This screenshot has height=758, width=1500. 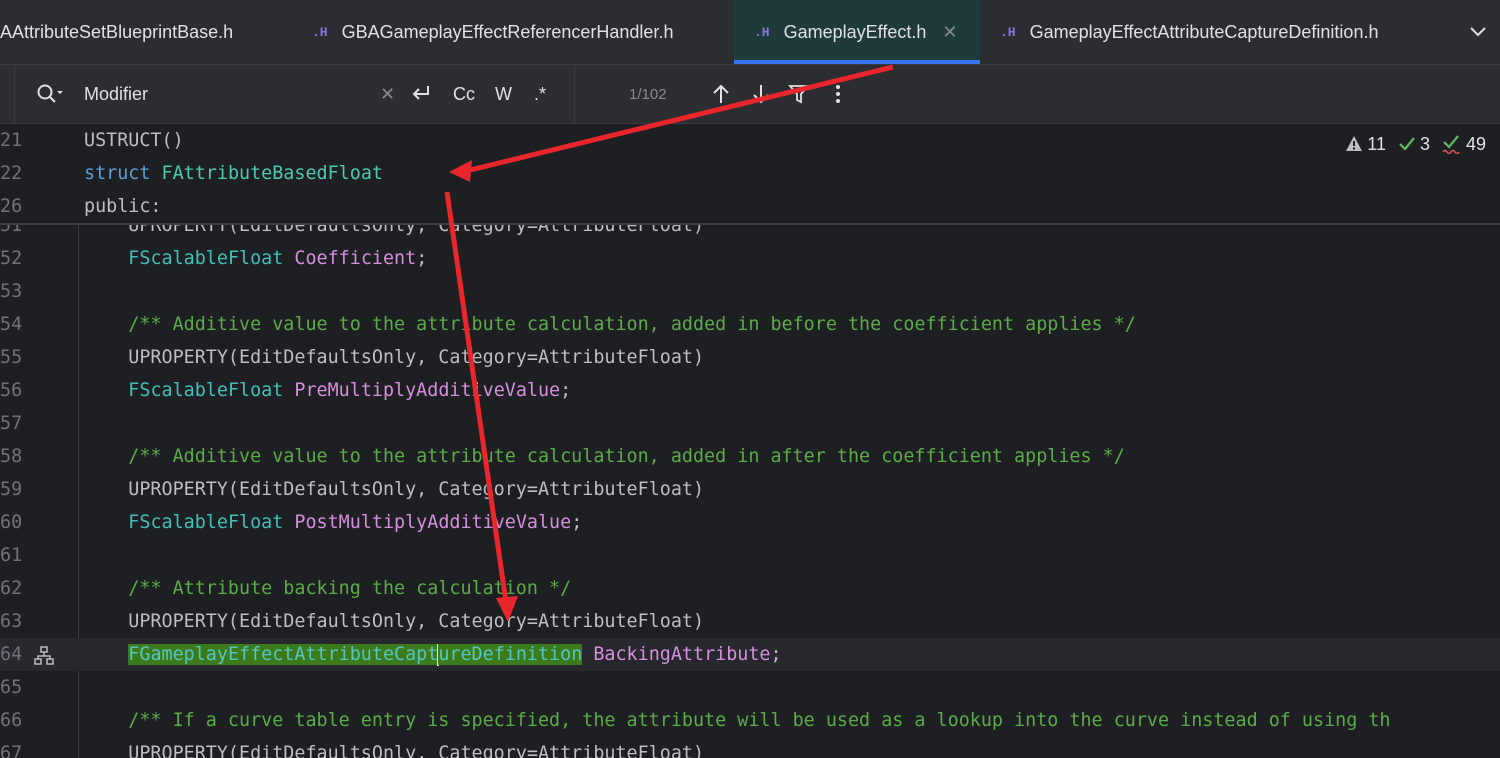 I want to click on new-line-icon, so click(x=420, y=93).